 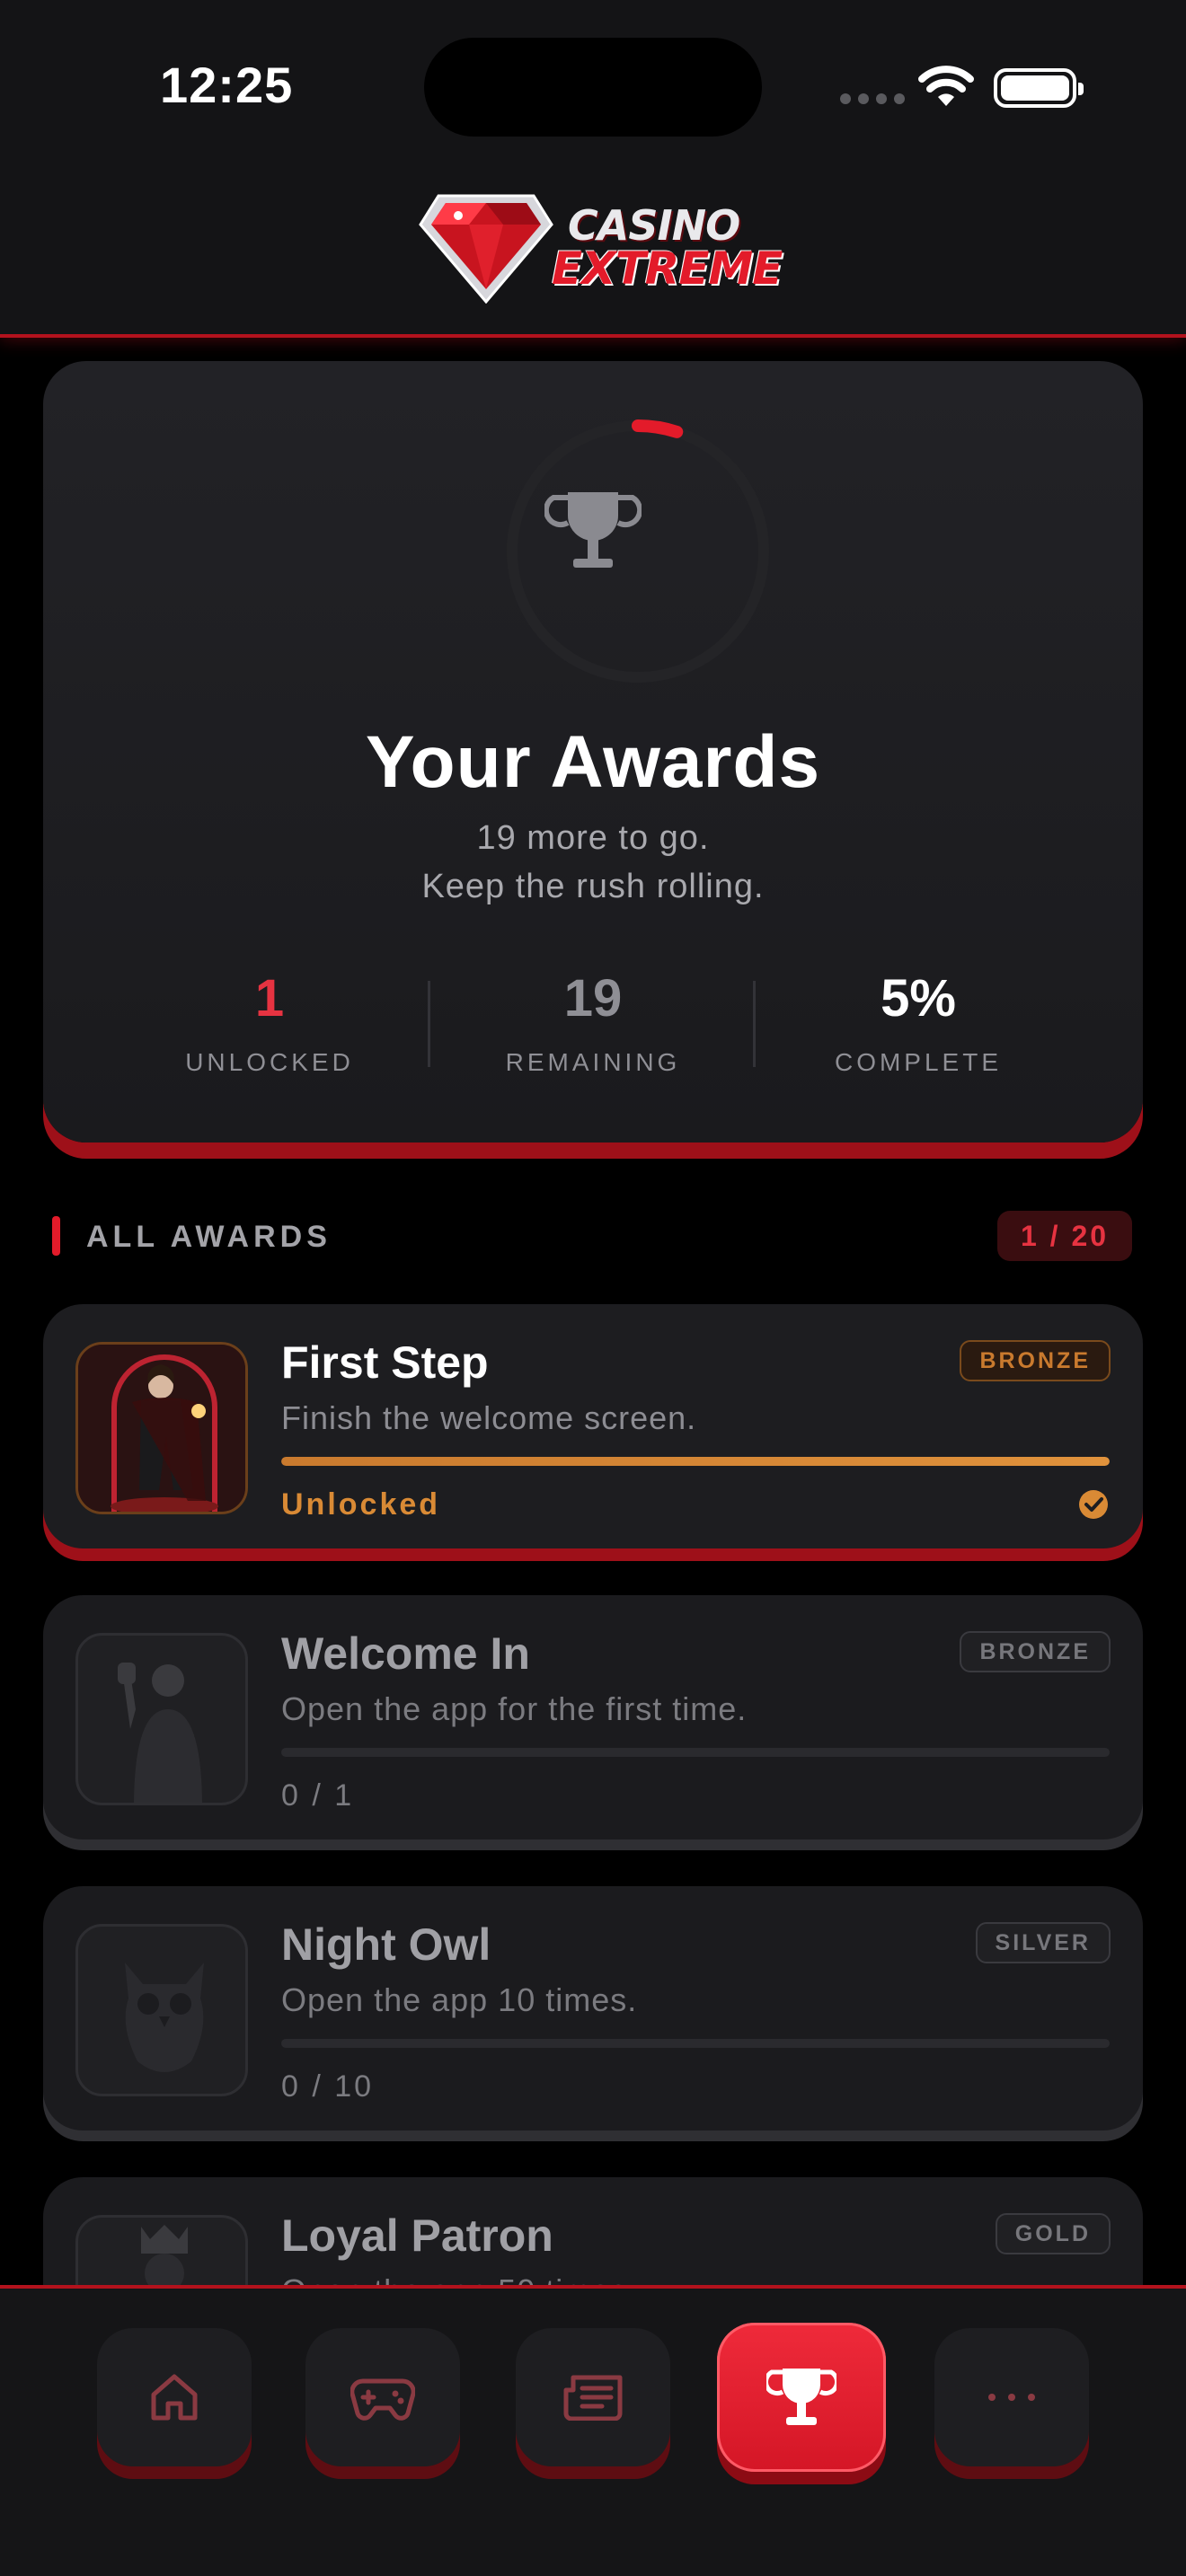 I want to click on news-icon, so click(x=593, y=2398).